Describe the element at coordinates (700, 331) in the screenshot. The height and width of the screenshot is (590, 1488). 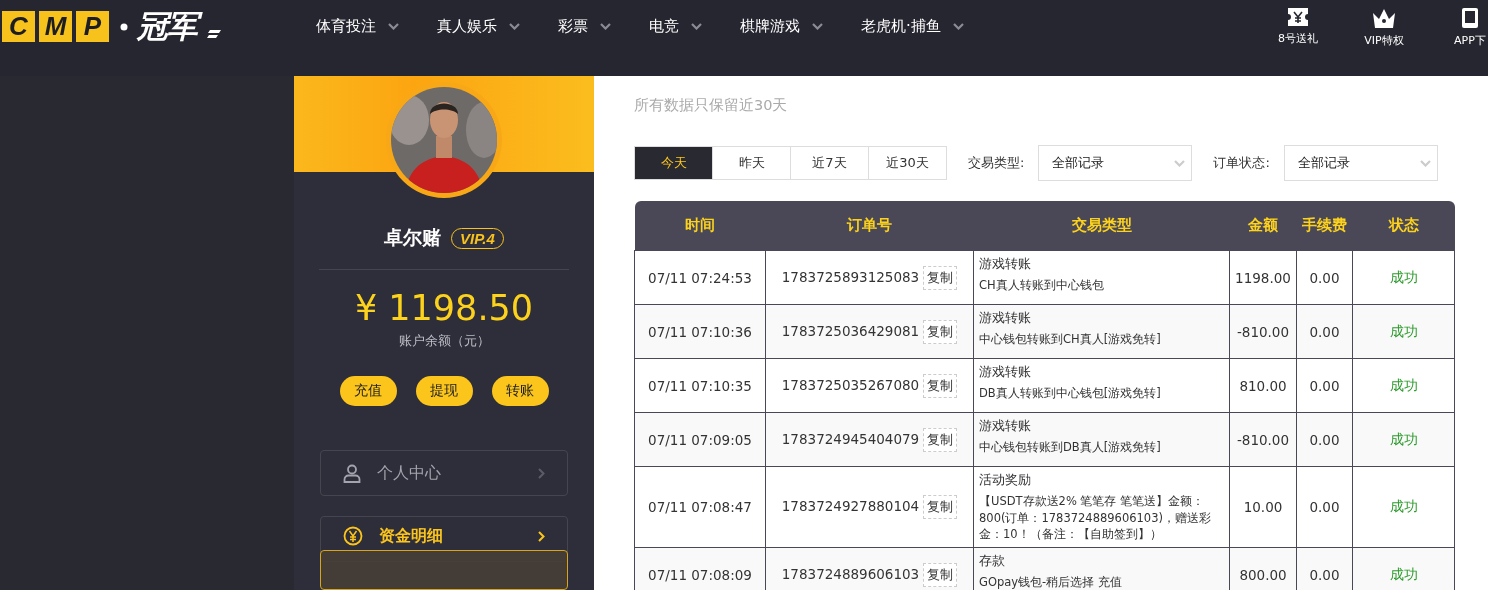
I see `time-cell: 07/11 07:10:36` at that location.